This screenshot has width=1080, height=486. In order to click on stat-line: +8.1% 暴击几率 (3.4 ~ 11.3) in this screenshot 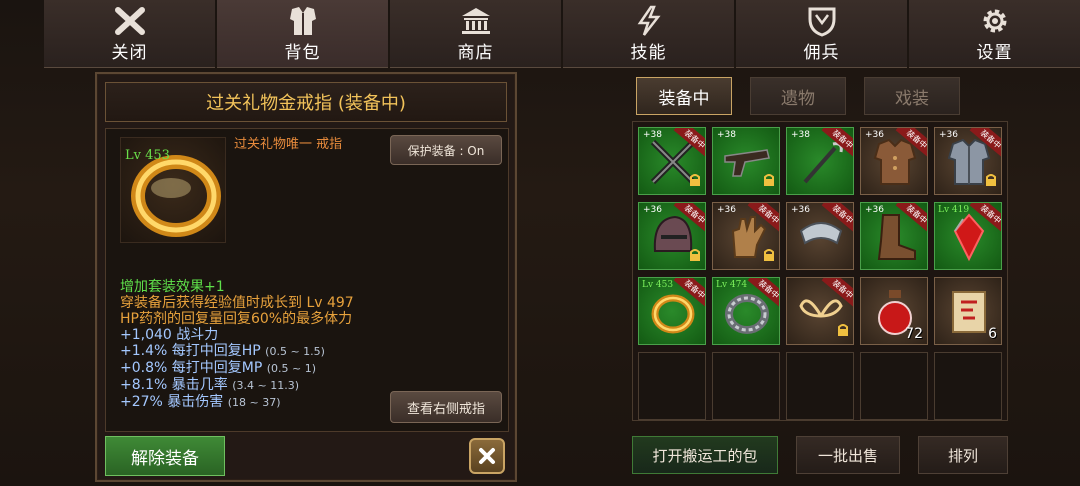, I will do `click(237, 385)`.